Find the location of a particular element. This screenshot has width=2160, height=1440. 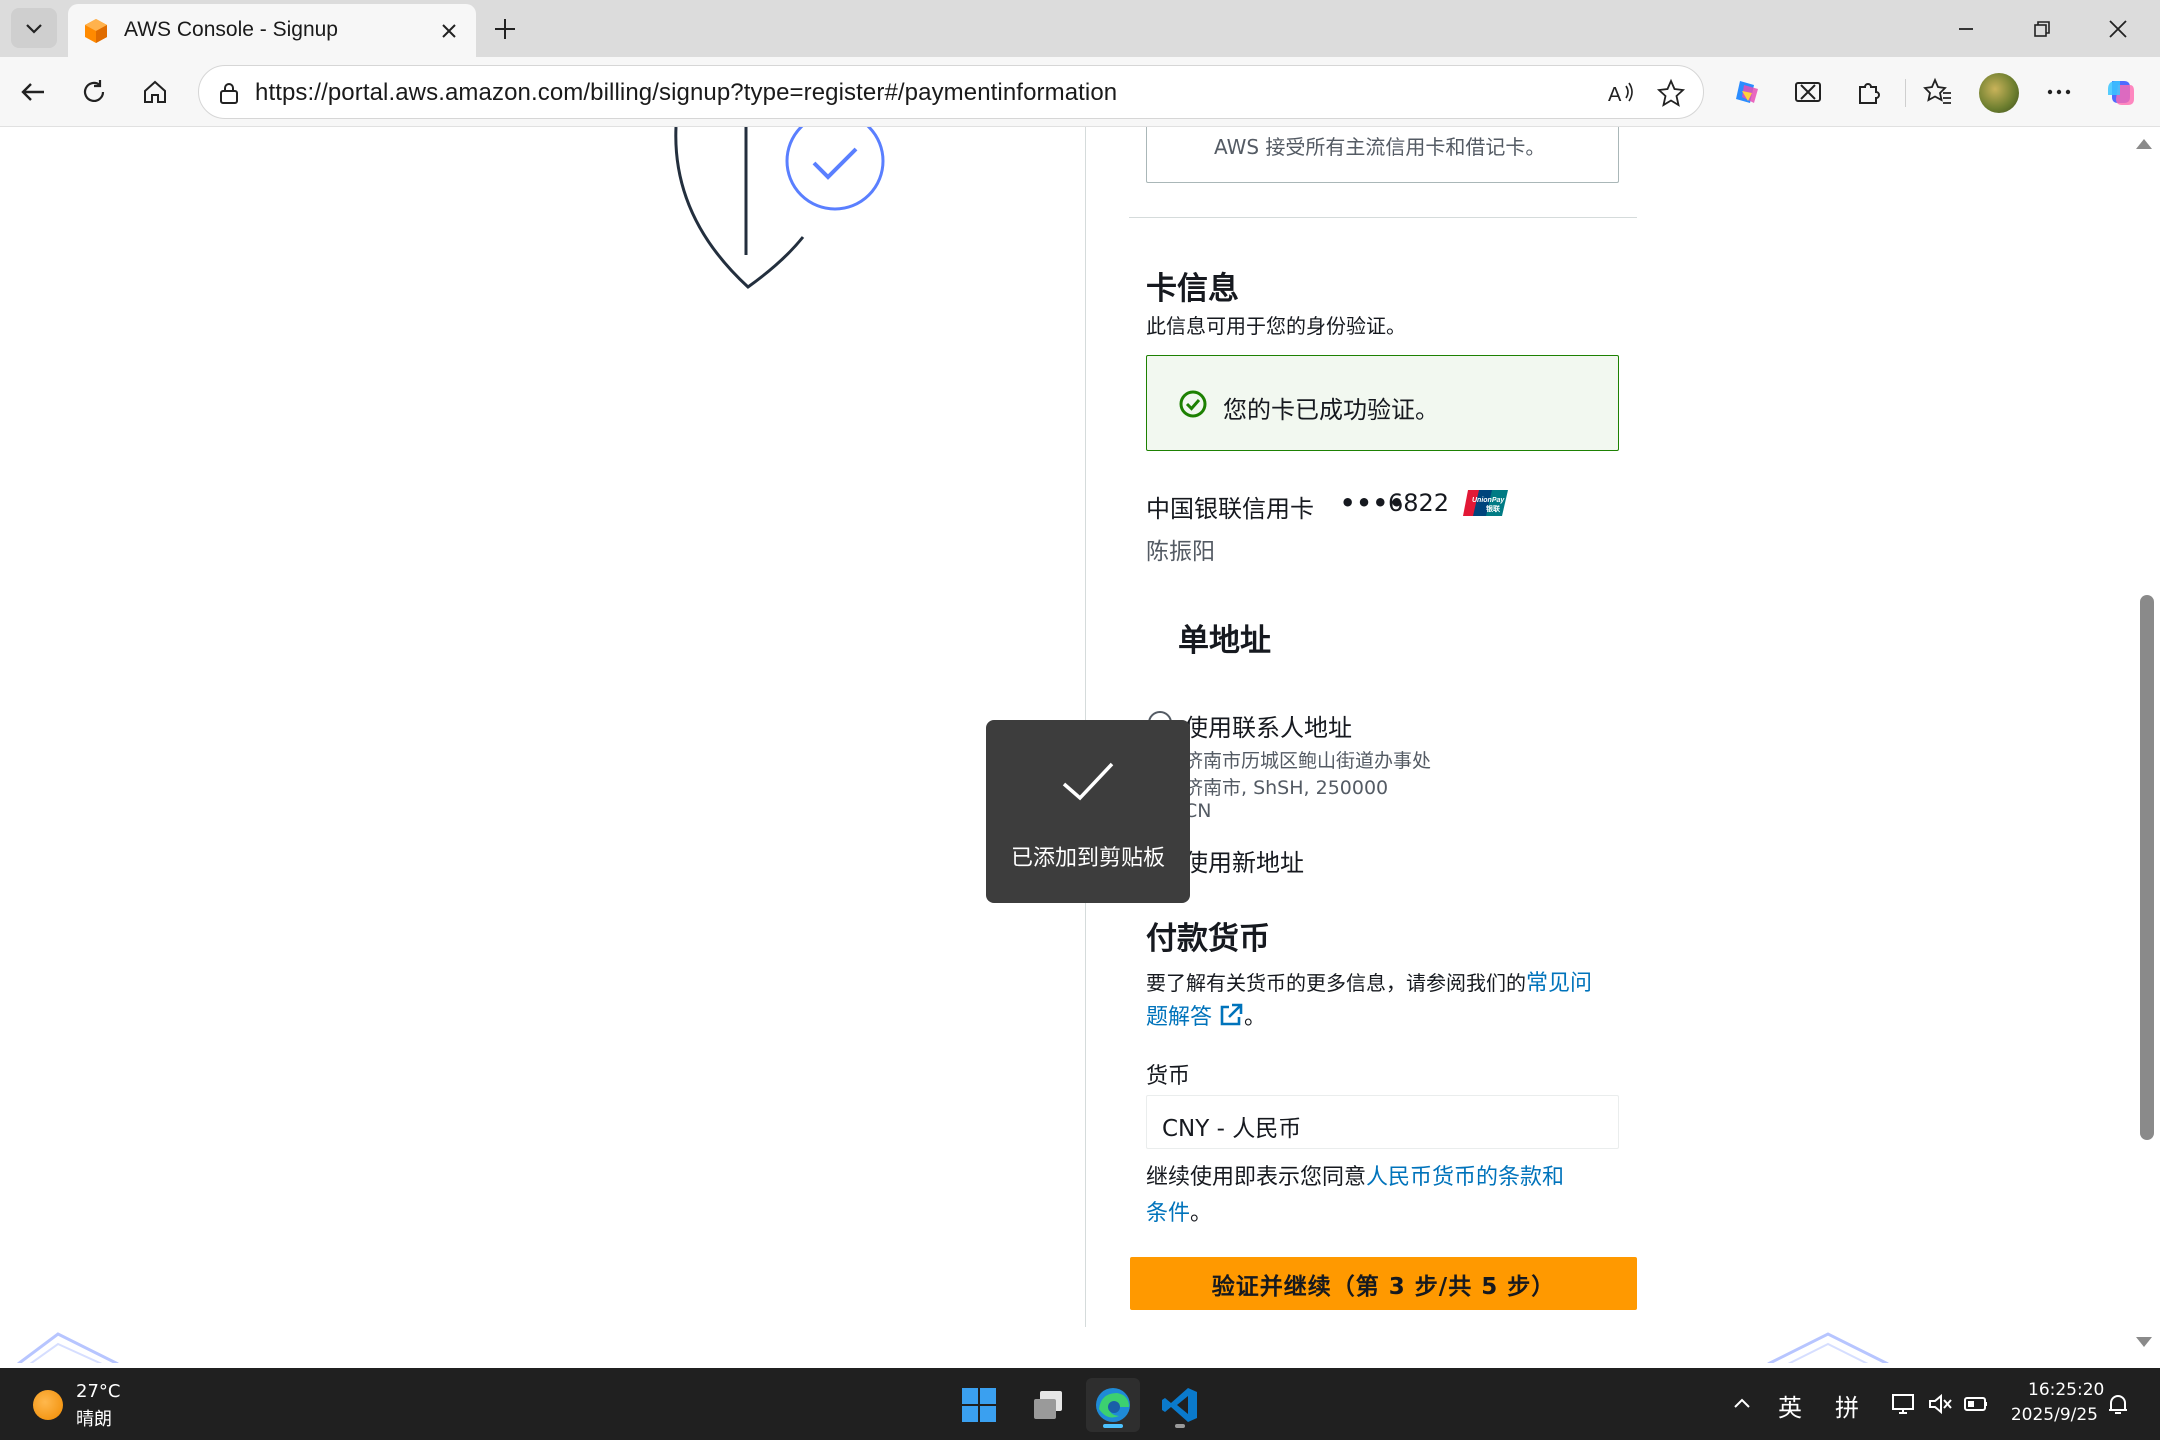

cards-accepted-hint: AWS 接受所有主流信用卡和借记卡。 is located at coordinates (1380, 147).